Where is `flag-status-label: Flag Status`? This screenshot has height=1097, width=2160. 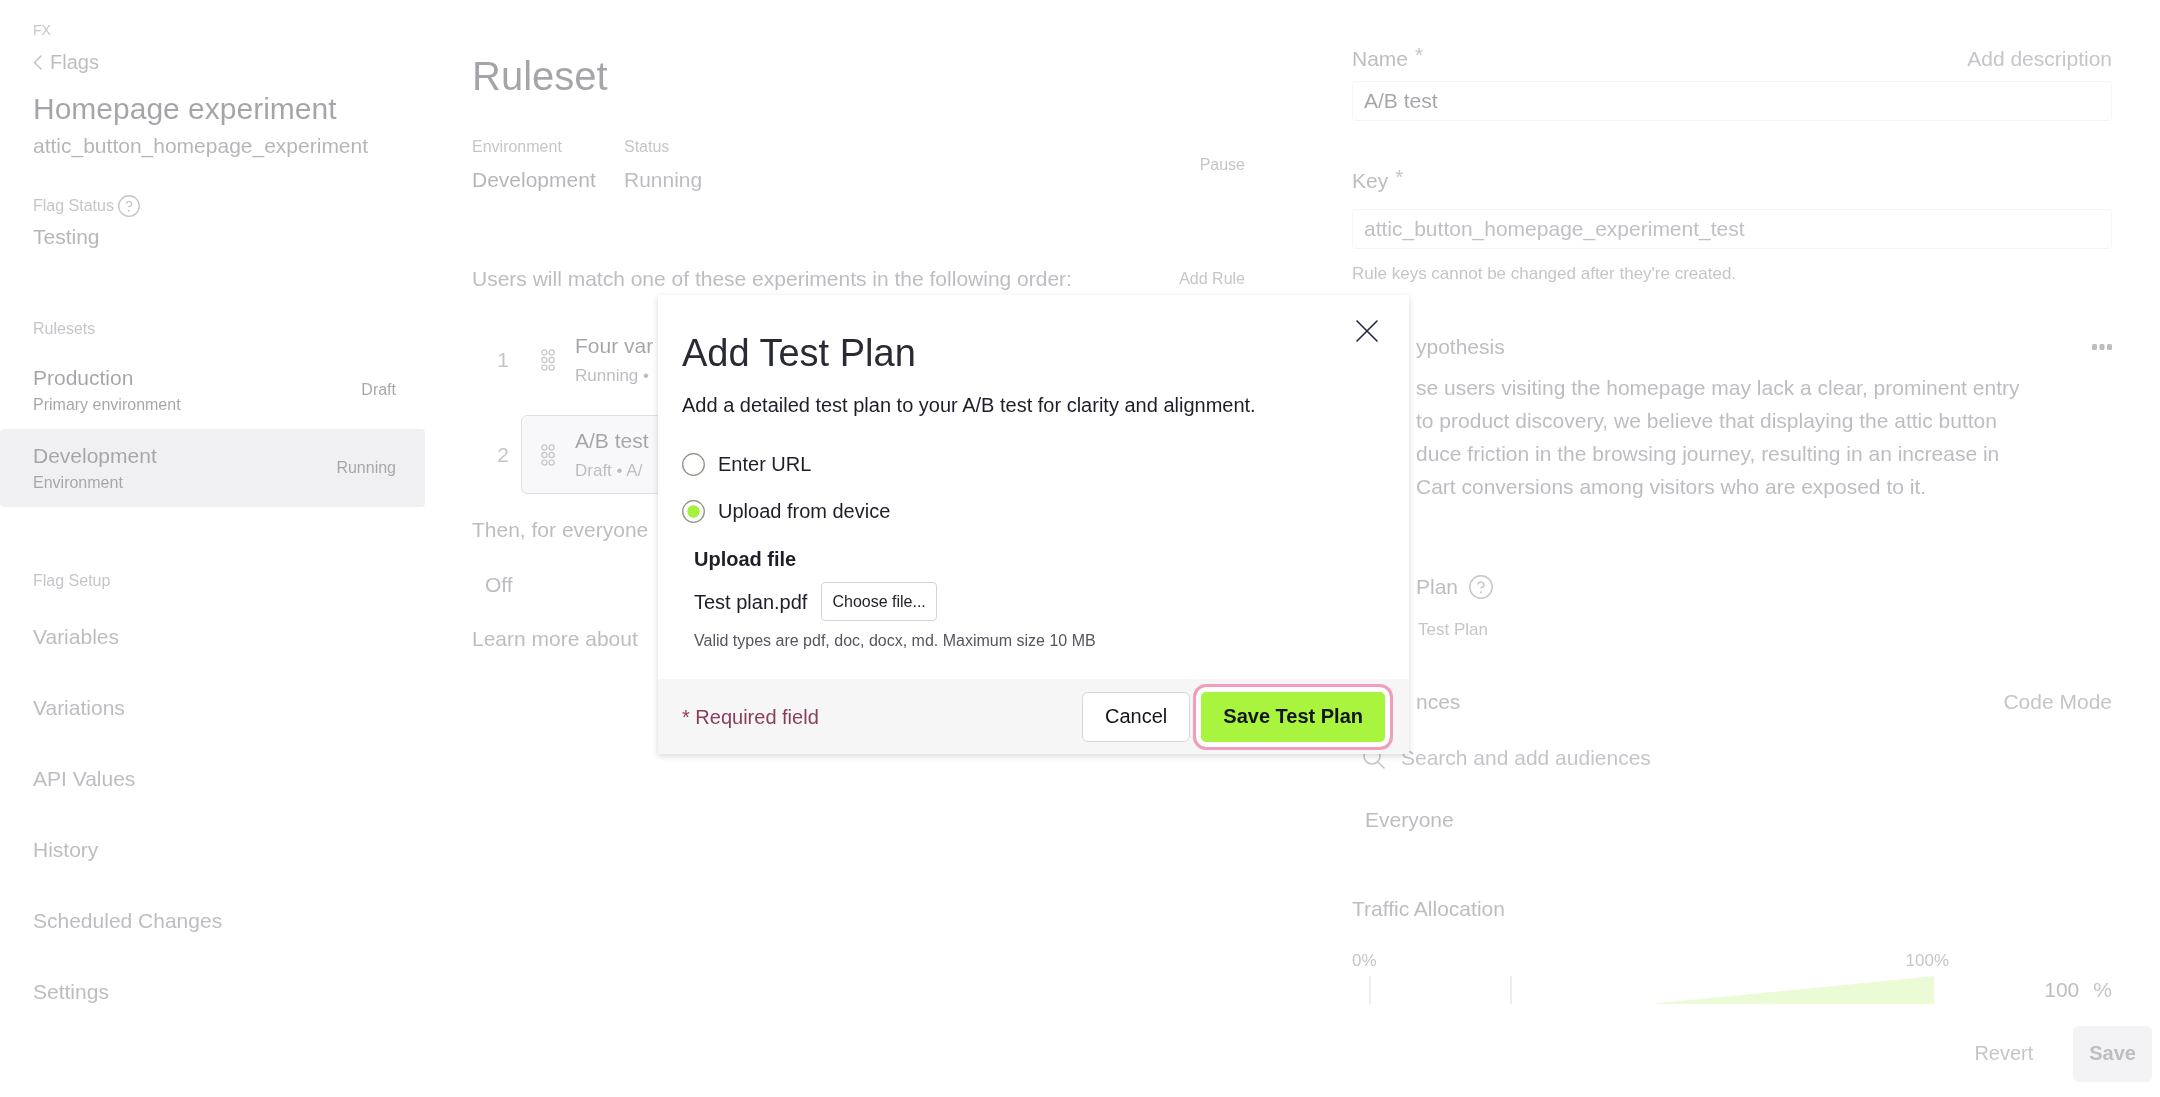 flag-status-label: Flag Status is located at coordinates (73, 206).